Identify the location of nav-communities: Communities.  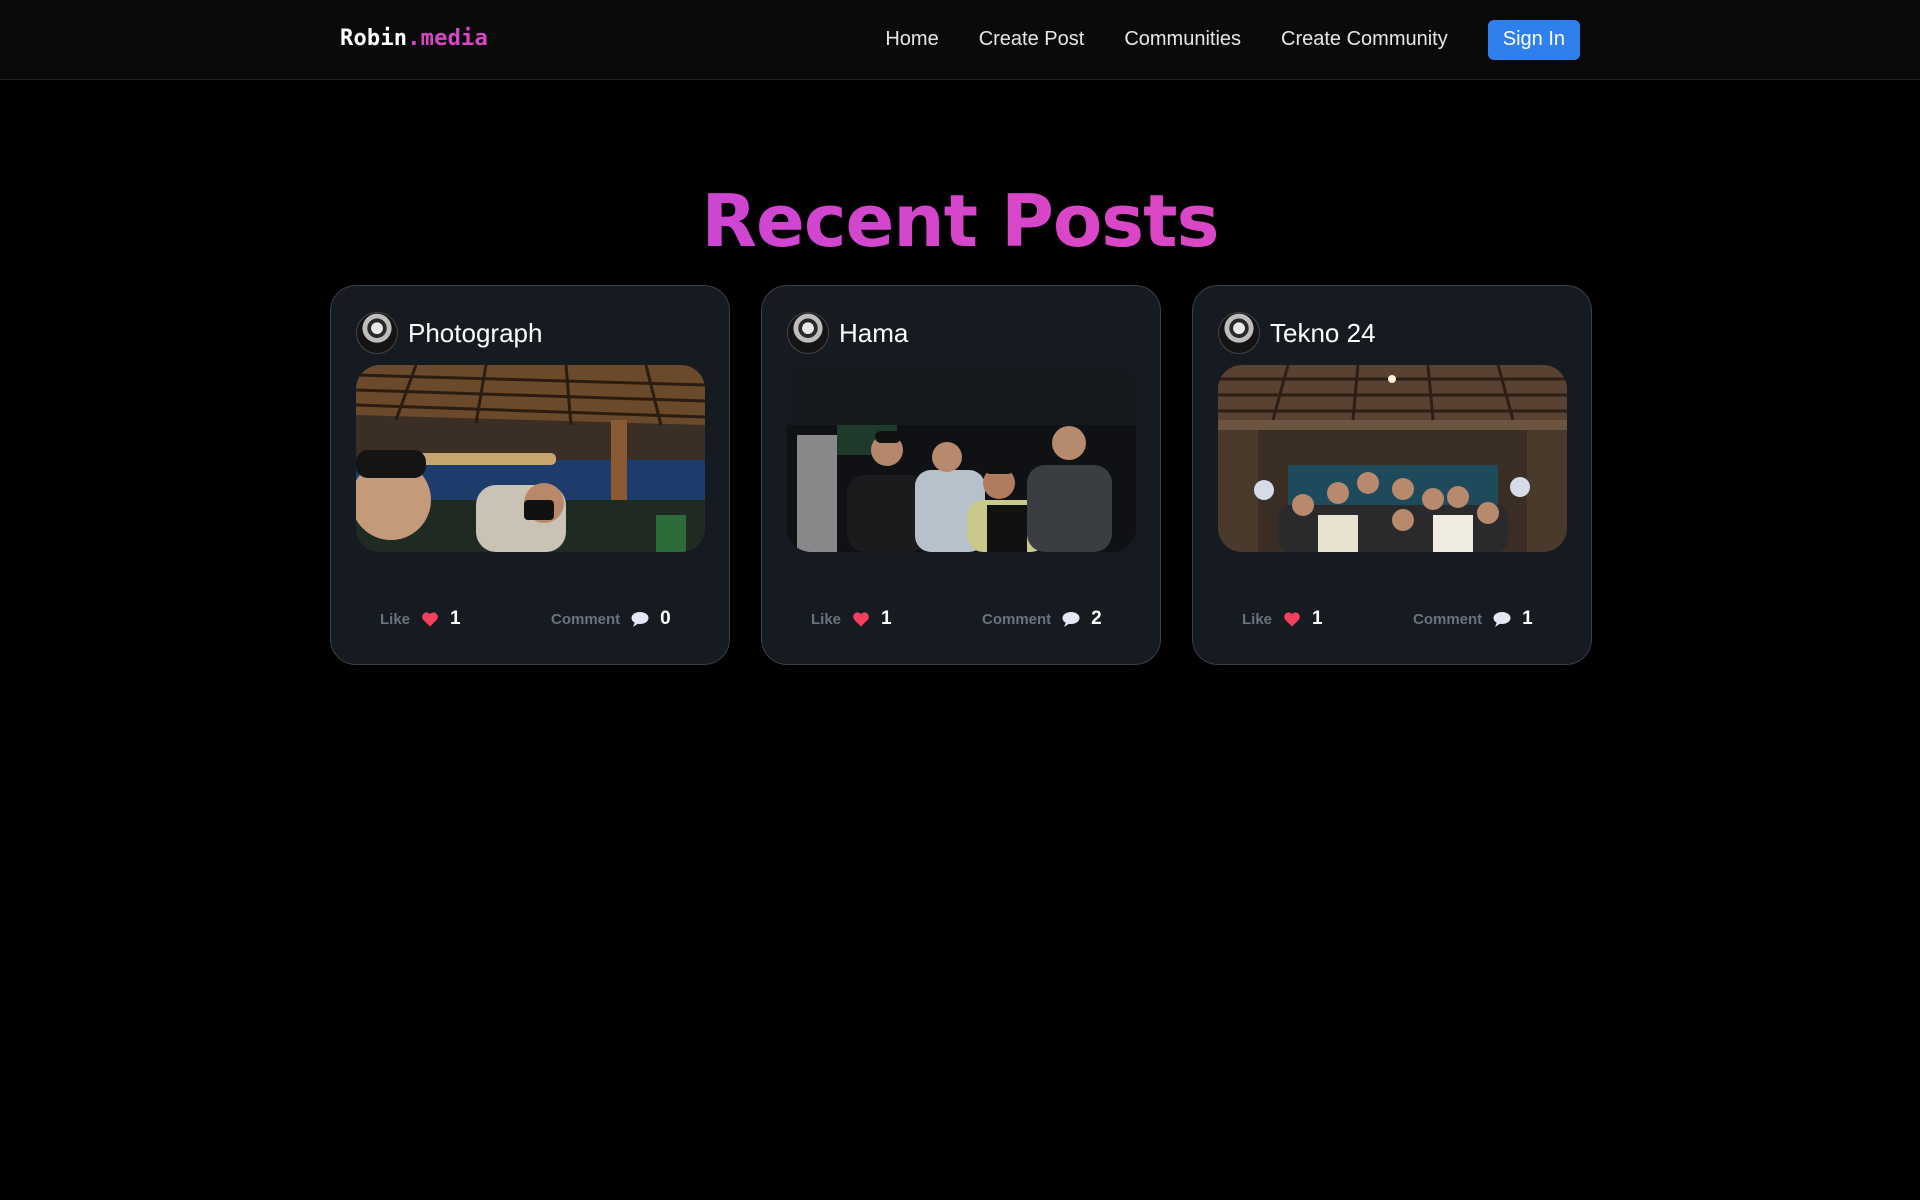
(1182, 39).